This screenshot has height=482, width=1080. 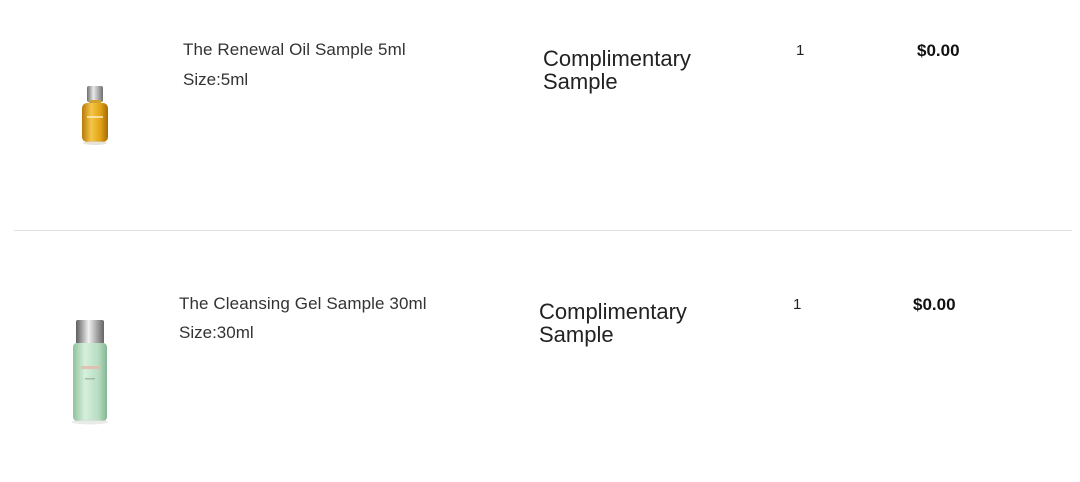 What do you see at coordinates (303, 304) in the screenshot?
I see `item-name: The Cleansing Gel Sample 30ml` at bounding box center [303, 304].